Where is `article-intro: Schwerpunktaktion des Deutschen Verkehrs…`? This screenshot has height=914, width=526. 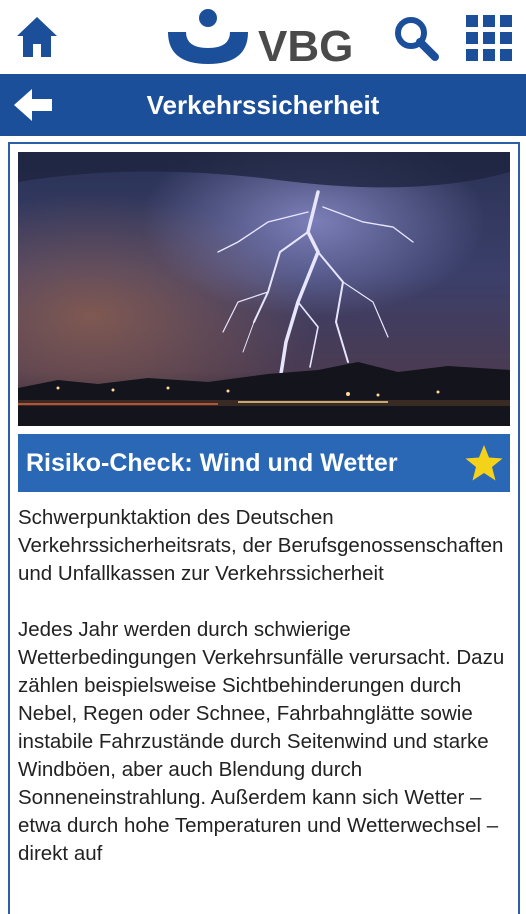 article-intro: Schwerpunktaktion des Deutschen Verkehrs… is located at coordinates (261, 545).